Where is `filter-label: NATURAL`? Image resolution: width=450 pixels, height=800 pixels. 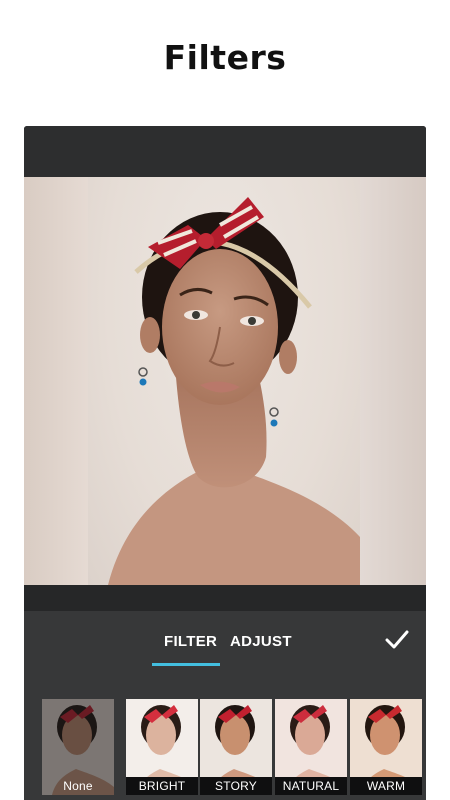 filter-label: NATURAL is located at coordinates (311, 786).